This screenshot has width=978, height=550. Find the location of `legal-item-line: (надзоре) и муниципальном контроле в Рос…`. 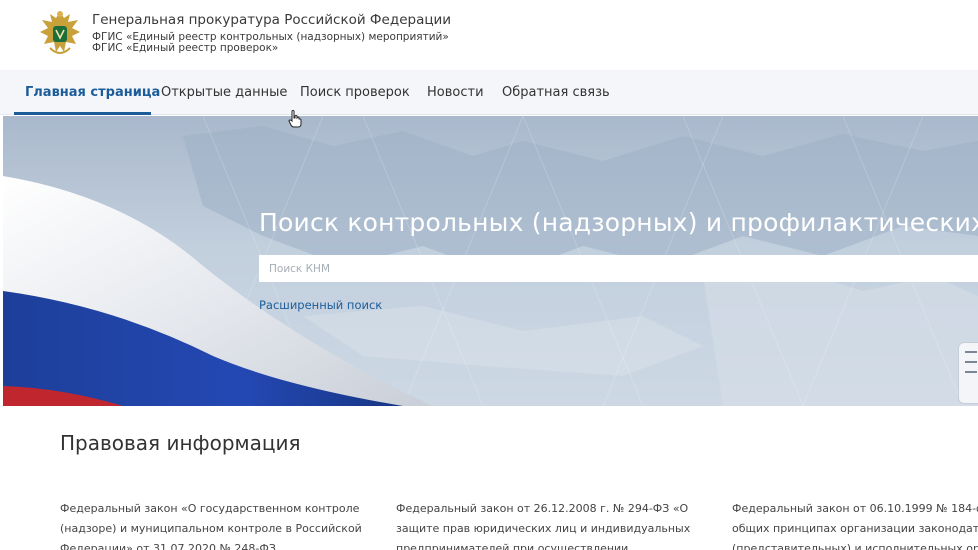

legal-item-line: (надзоре) и муниципальном контроле в Рос… is located at coordinates (211, 528).